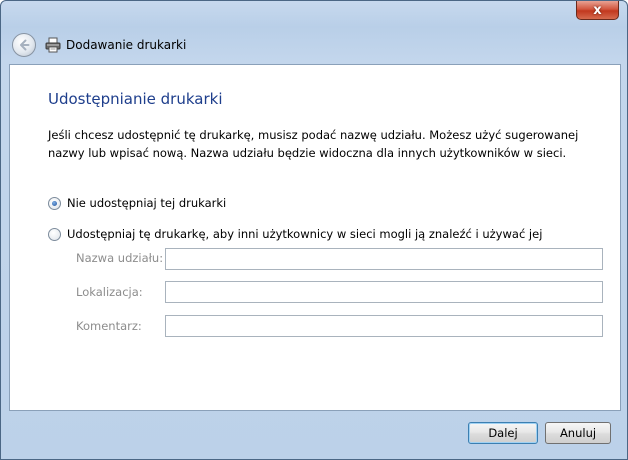 The image size is (628, 460). Describe the element at coordinates (126, 45) in the screenshot. I see `dialog-title: Dodawanie drukarki` at that location.